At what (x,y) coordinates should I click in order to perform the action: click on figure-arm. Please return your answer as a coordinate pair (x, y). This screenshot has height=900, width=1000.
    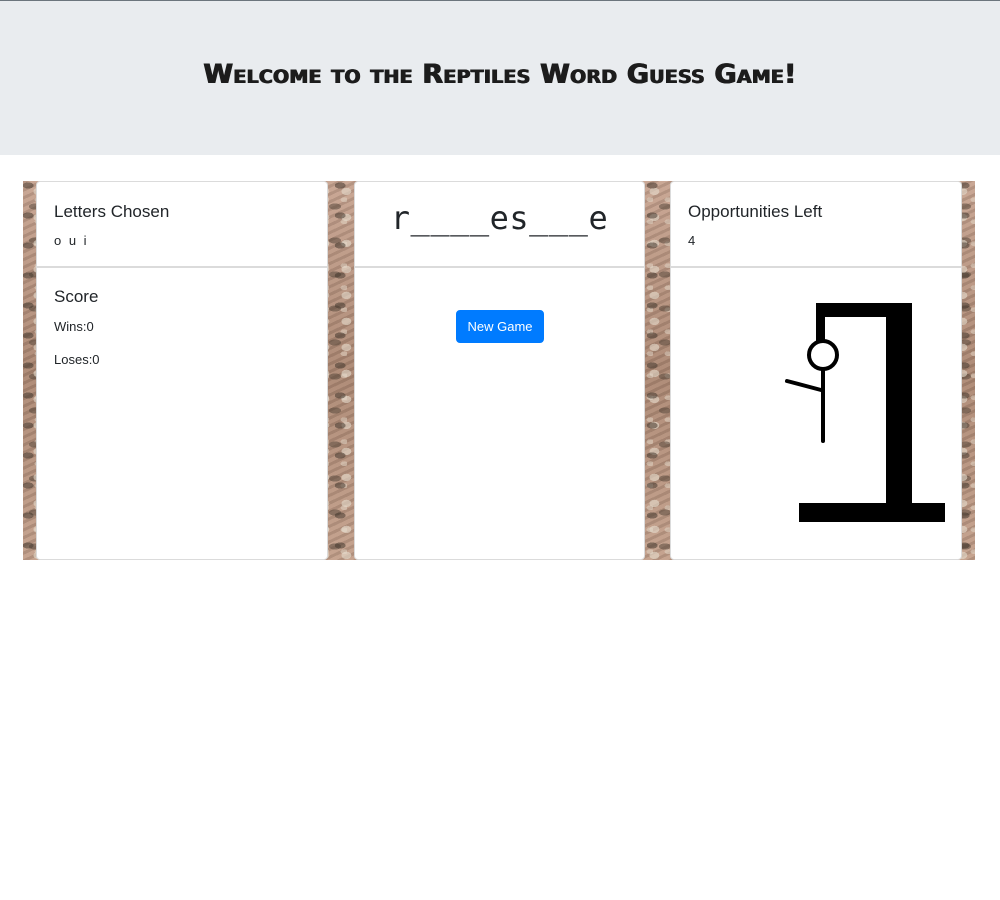
    Looking at the image, I should click on (804, 385).